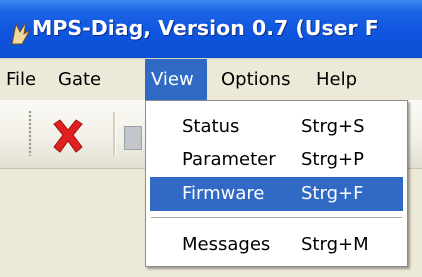  I want to click on toolbar-grip-icon, so click(30, 133).